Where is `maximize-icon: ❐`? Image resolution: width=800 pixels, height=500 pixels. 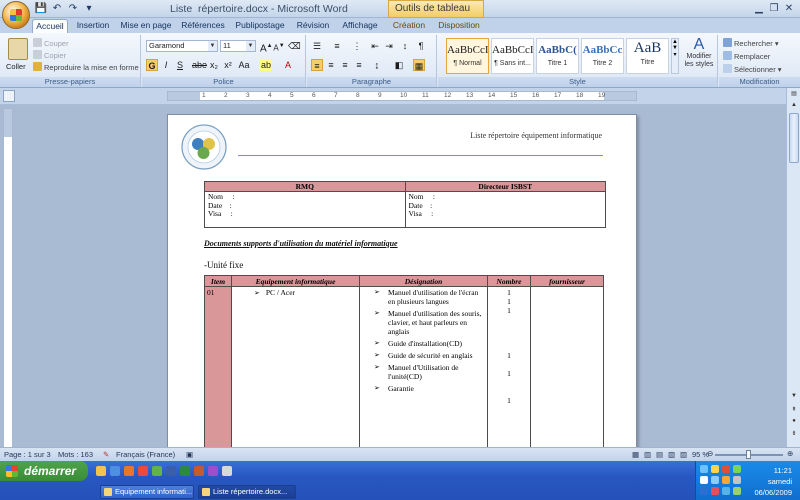 maximize-icon: ❐ is located at coordinates (774, 8).